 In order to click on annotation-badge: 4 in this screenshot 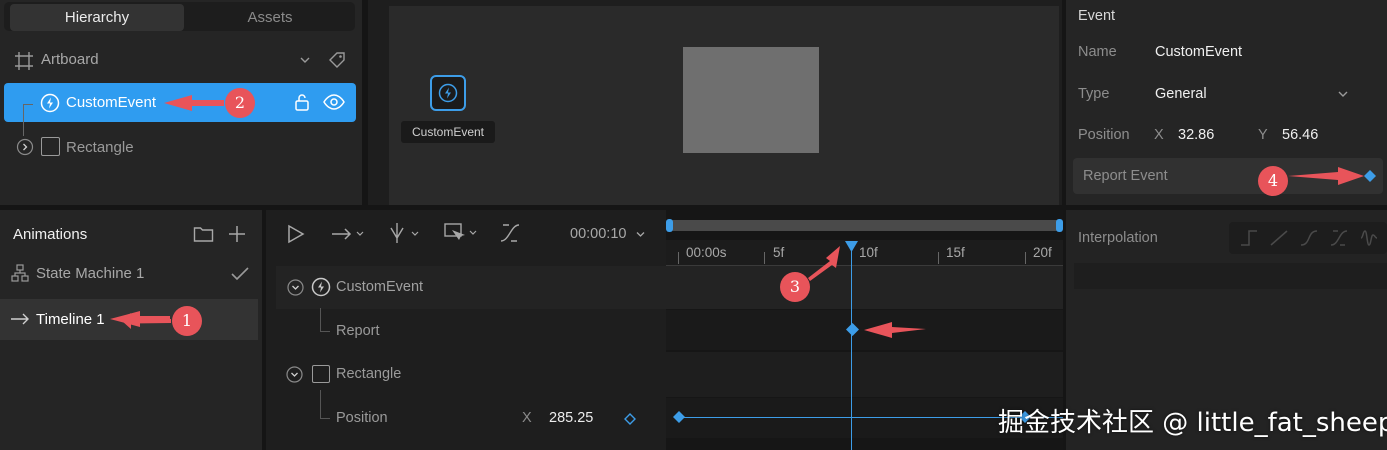, I will do `click(1273, 181)`.